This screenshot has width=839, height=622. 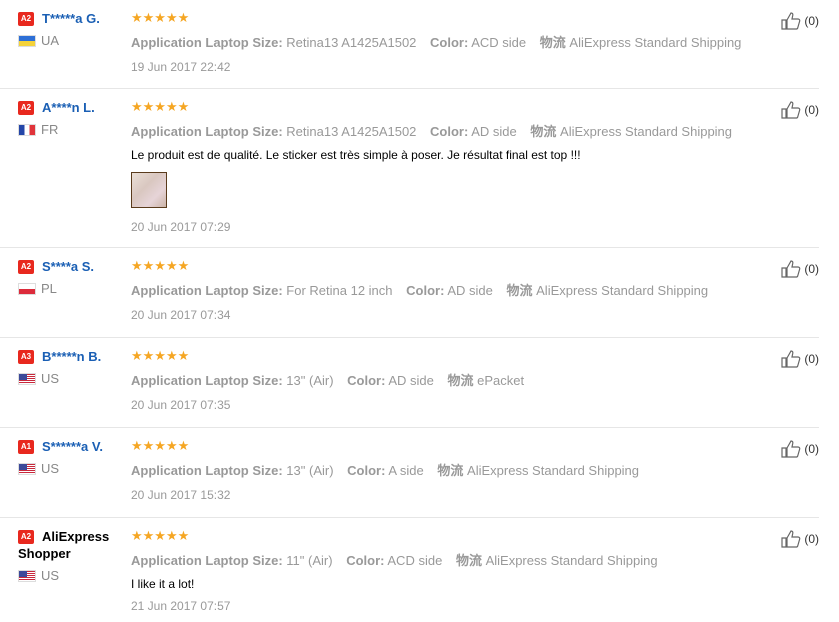 I want to click on reviewer-info: A2 AliExpress Shopper US, so click(x=74, y=555).